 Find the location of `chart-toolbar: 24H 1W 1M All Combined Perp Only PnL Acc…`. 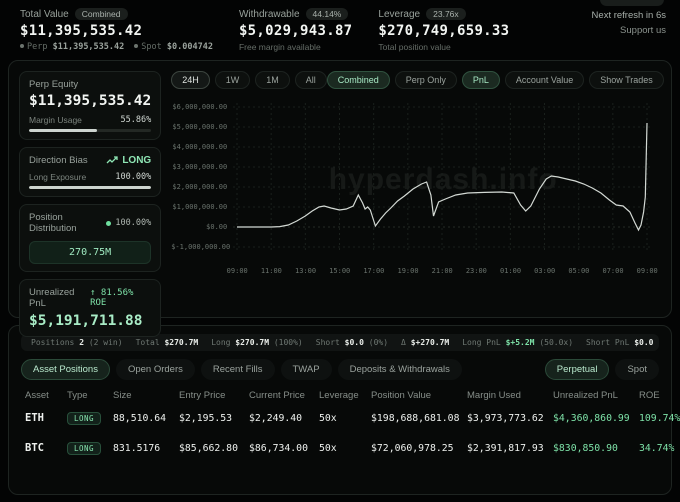

chart-toolbar: 24H 1W 1M All Combined Perp Only PnL Acc… is located at coordinates (417, 80).